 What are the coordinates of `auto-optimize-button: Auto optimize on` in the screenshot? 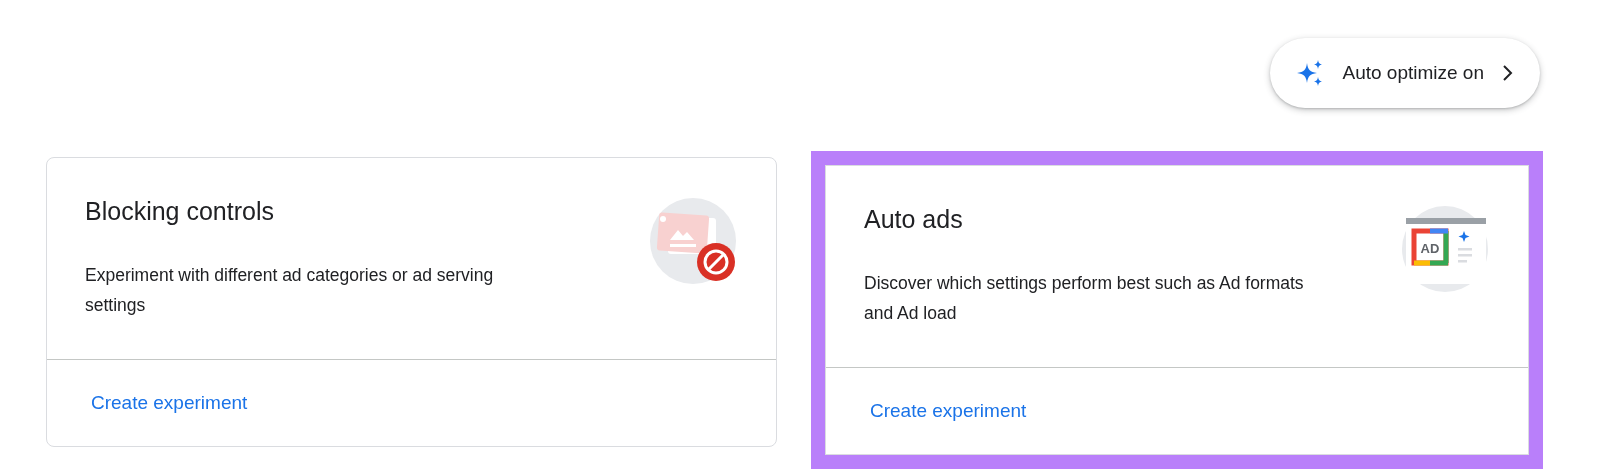 It's located at (1405, 73).